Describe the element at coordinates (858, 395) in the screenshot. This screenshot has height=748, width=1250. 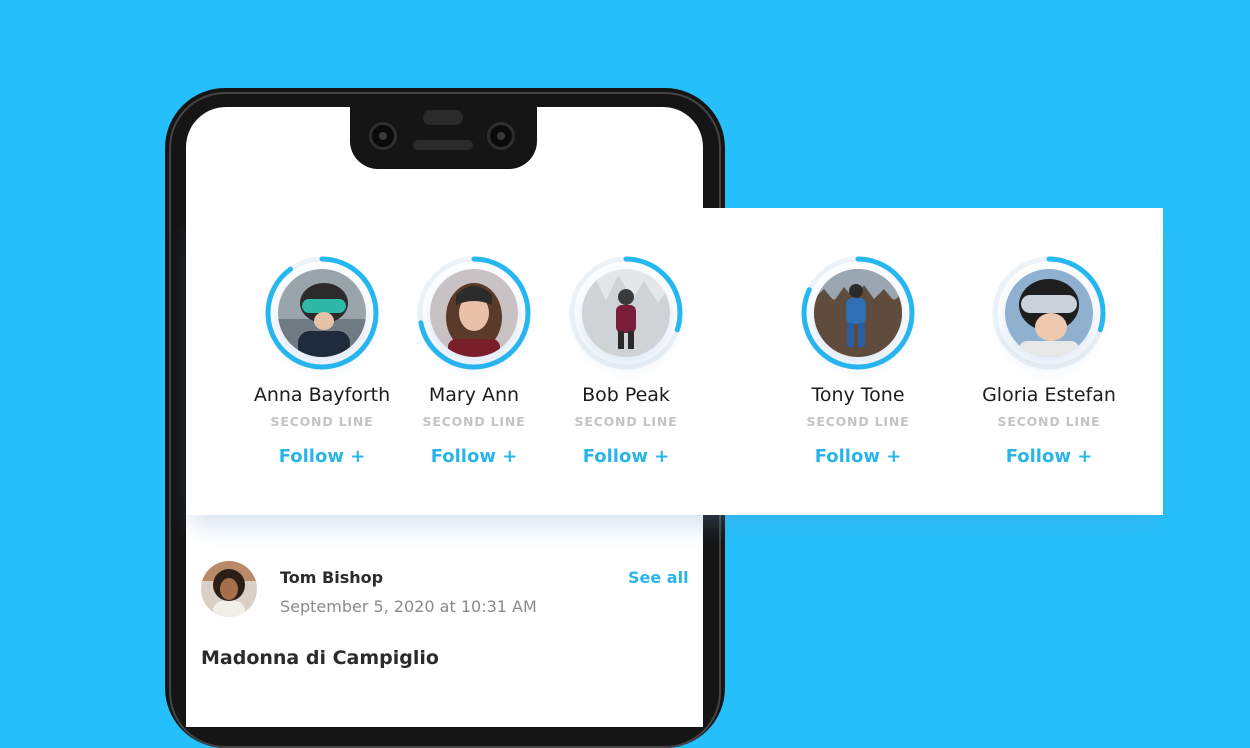
I see `person-name: Tony Tone` at that location.